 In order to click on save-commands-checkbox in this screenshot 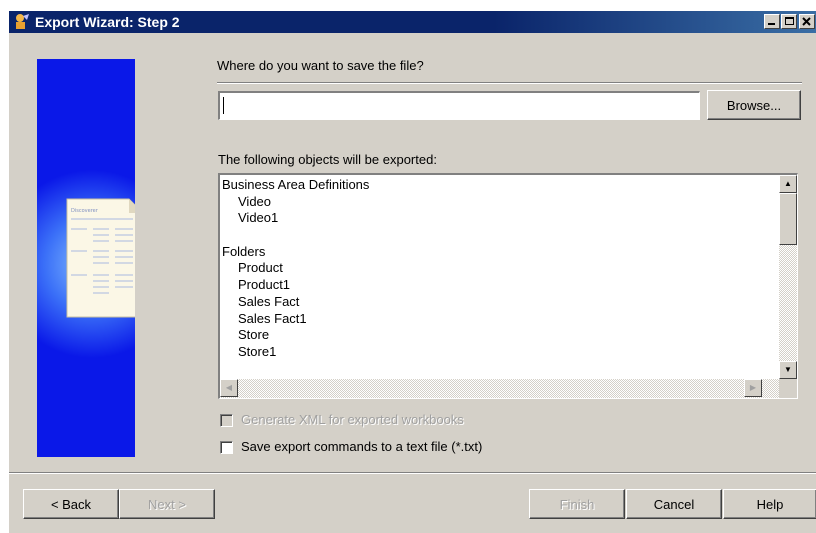, I will do `click(226, 447)`.